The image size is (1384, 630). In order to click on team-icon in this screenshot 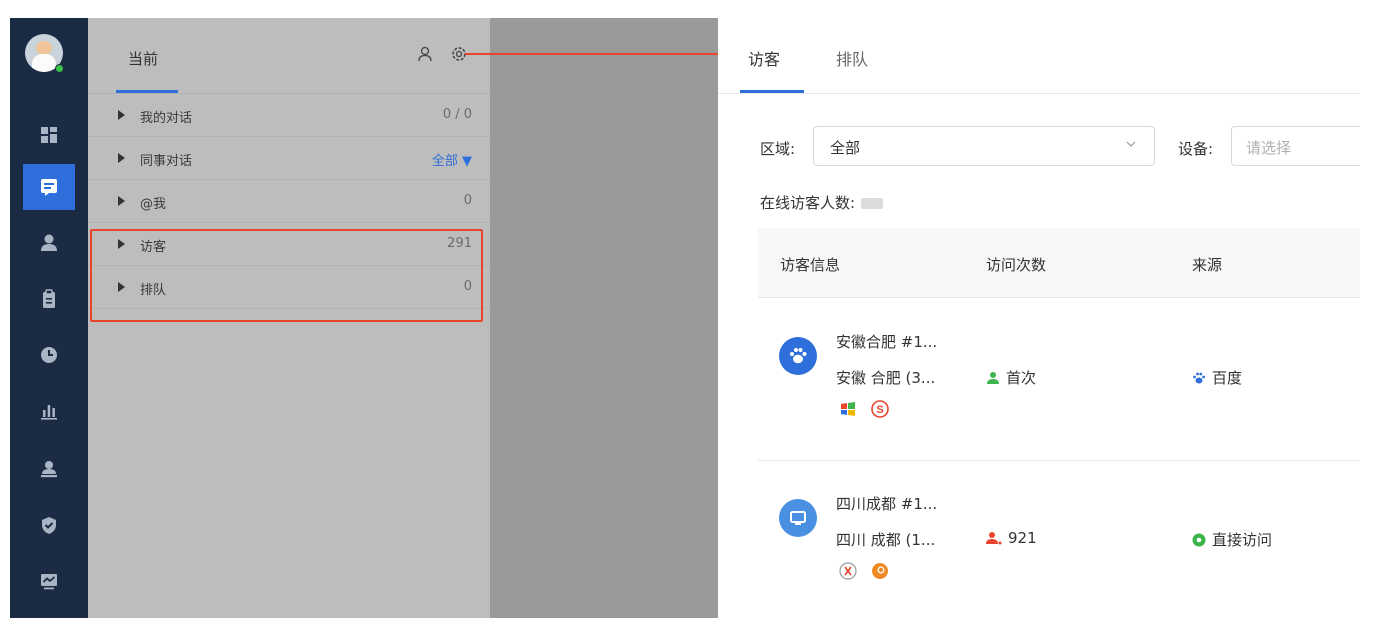, I will do `click(49, 469)`.